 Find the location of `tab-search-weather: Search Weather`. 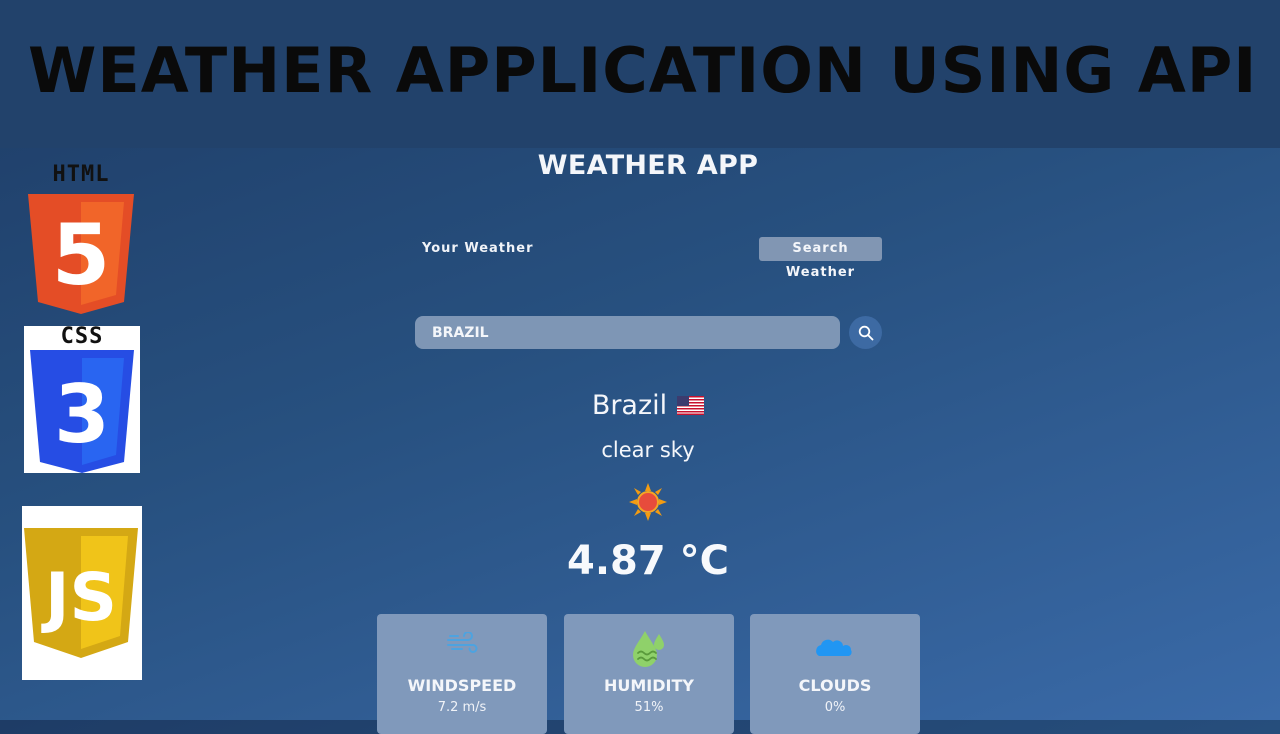

tab-search-weather: Search Weather is located at coordinates (820, 258).